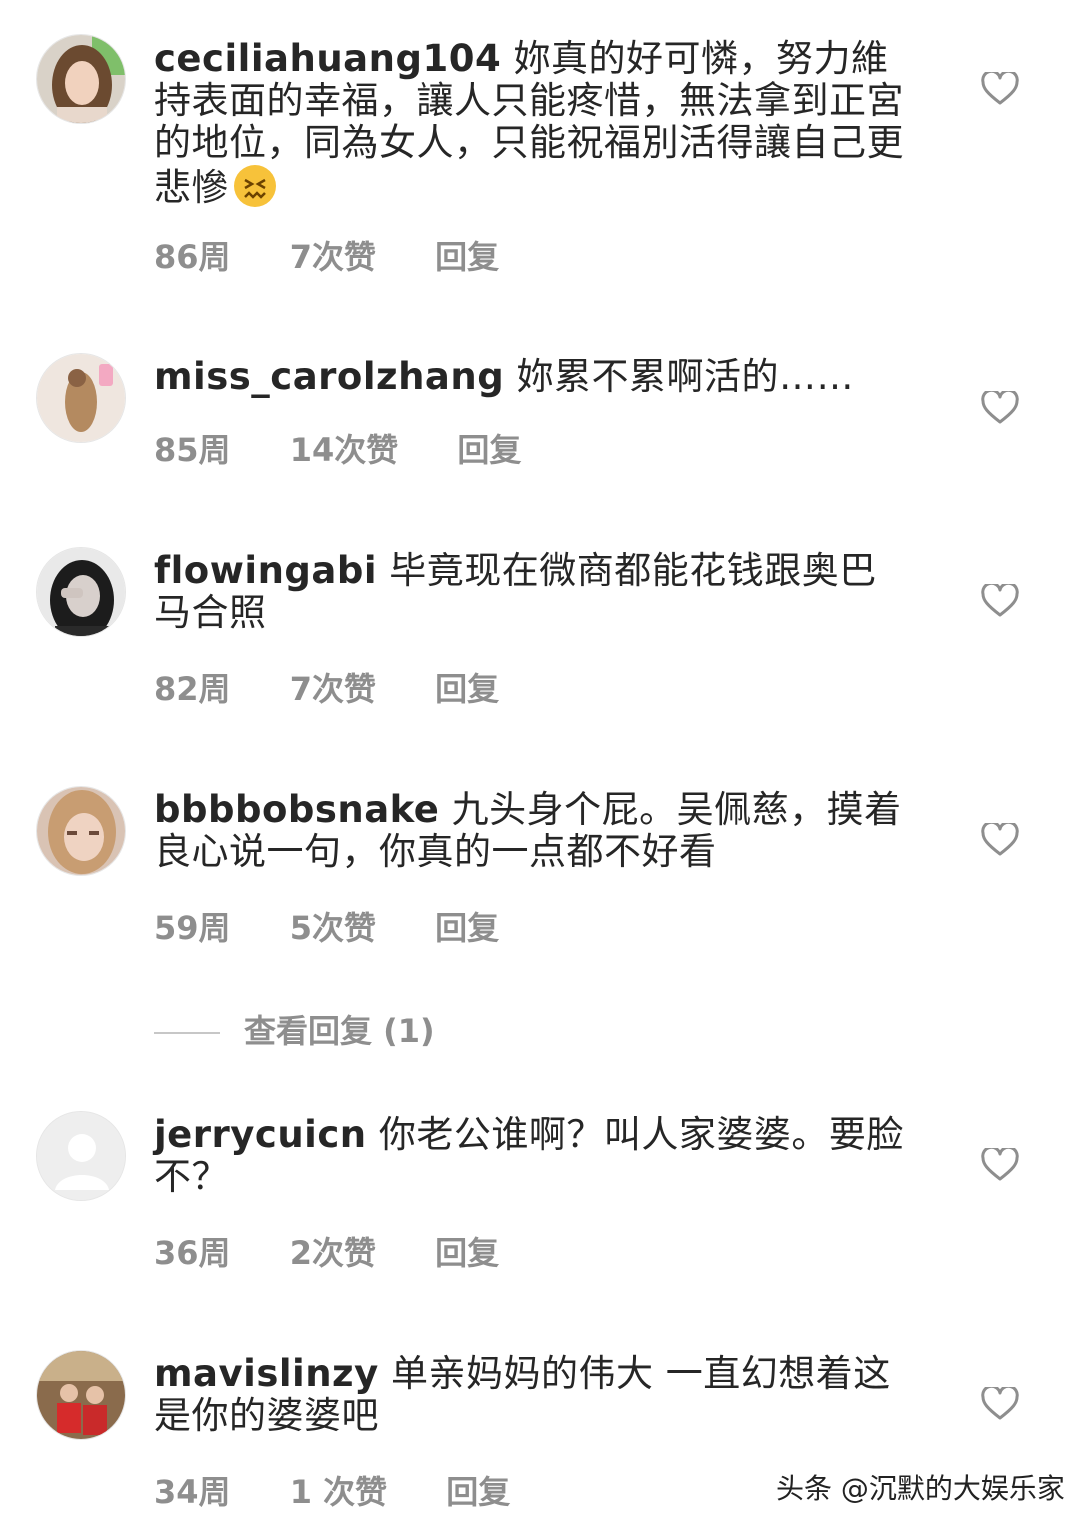 The height and width of the screenshot is (1534, 1080). What do you see at coordinates (260, 1134) in the screenshot?
I see `username: jerrycuicn` at bounding box center [260, 1134].